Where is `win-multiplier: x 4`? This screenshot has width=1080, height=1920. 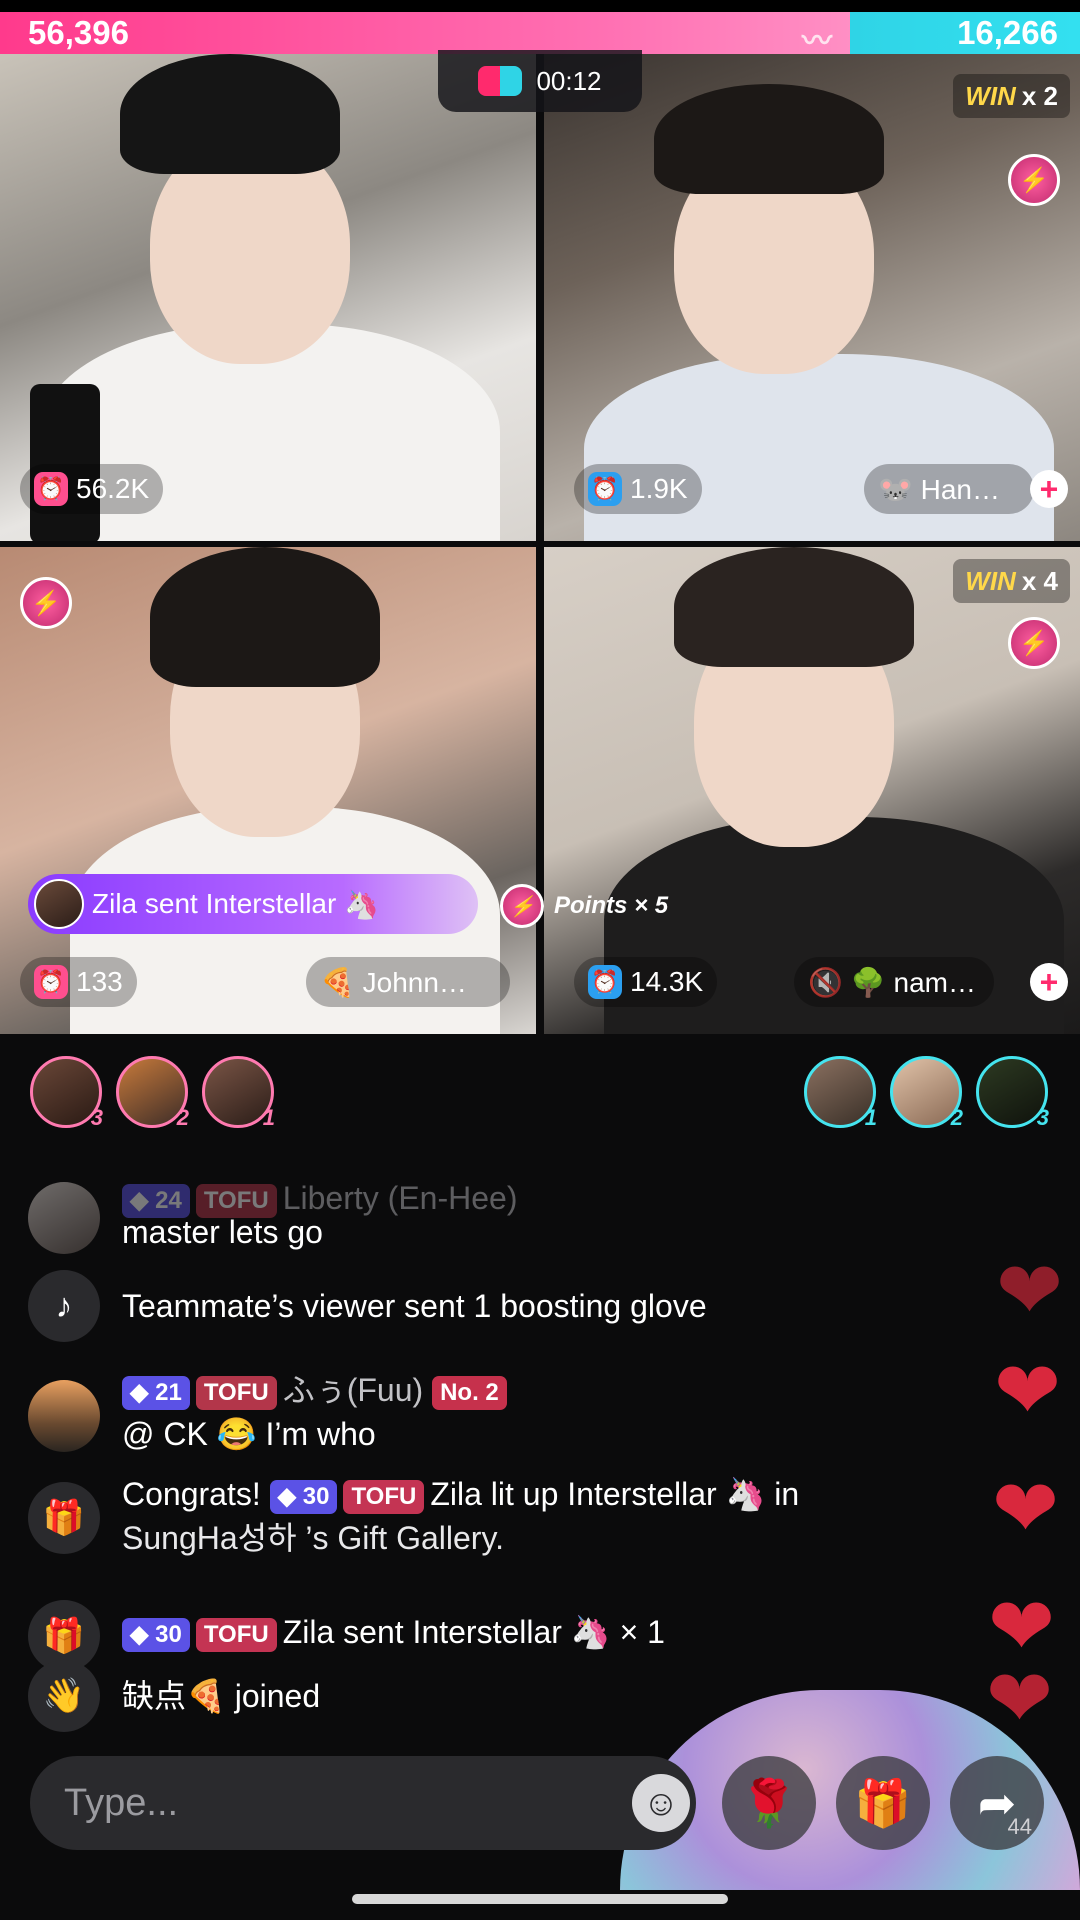 win-multiplier: x 4 is located at coordinates (1039, 580).